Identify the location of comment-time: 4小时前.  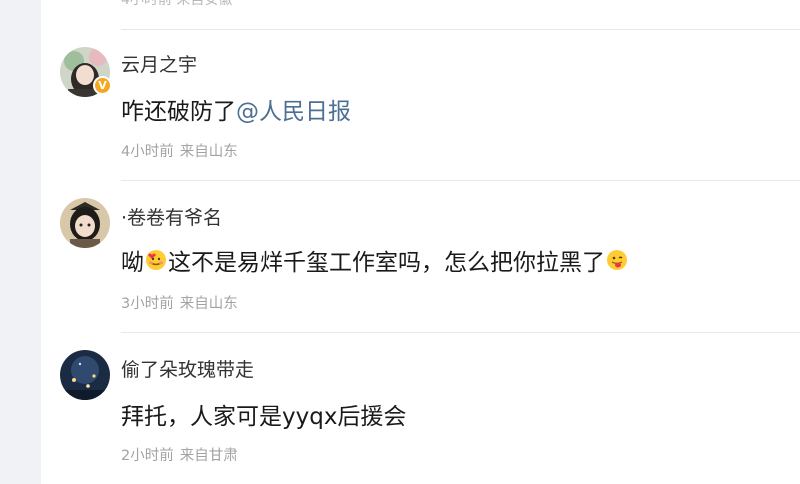
(147, 152).